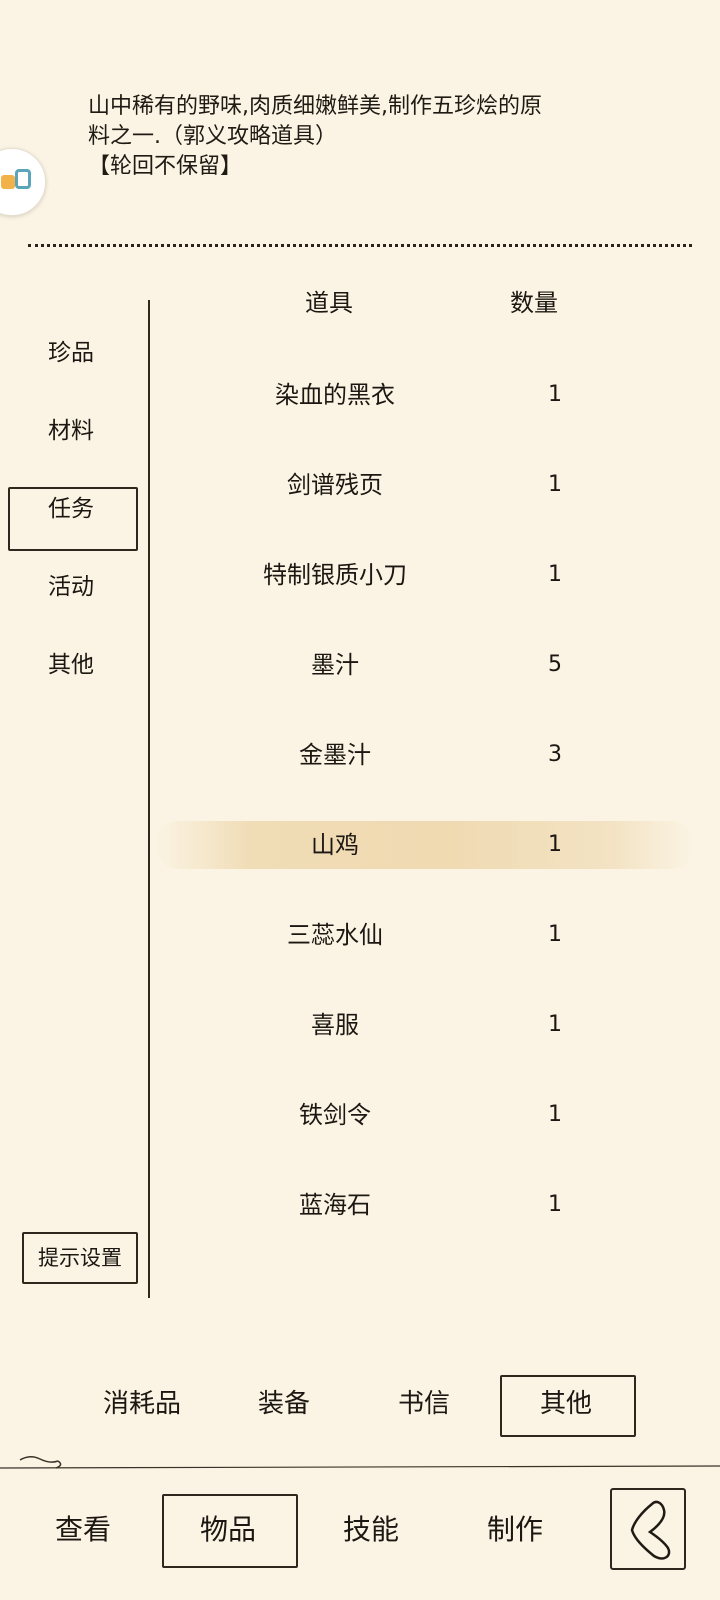 The height and width of the screenshot is (1600, 720). I want to click on item-name: 特制银质小刀, so click(335, 575).